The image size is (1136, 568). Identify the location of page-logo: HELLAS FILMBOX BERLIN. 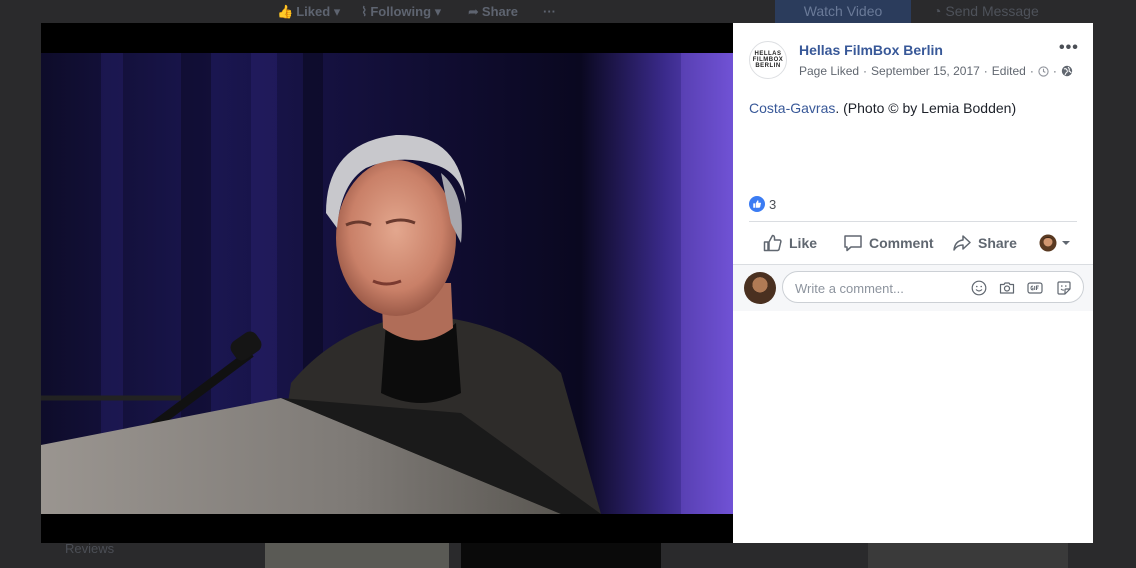
(768, 60).